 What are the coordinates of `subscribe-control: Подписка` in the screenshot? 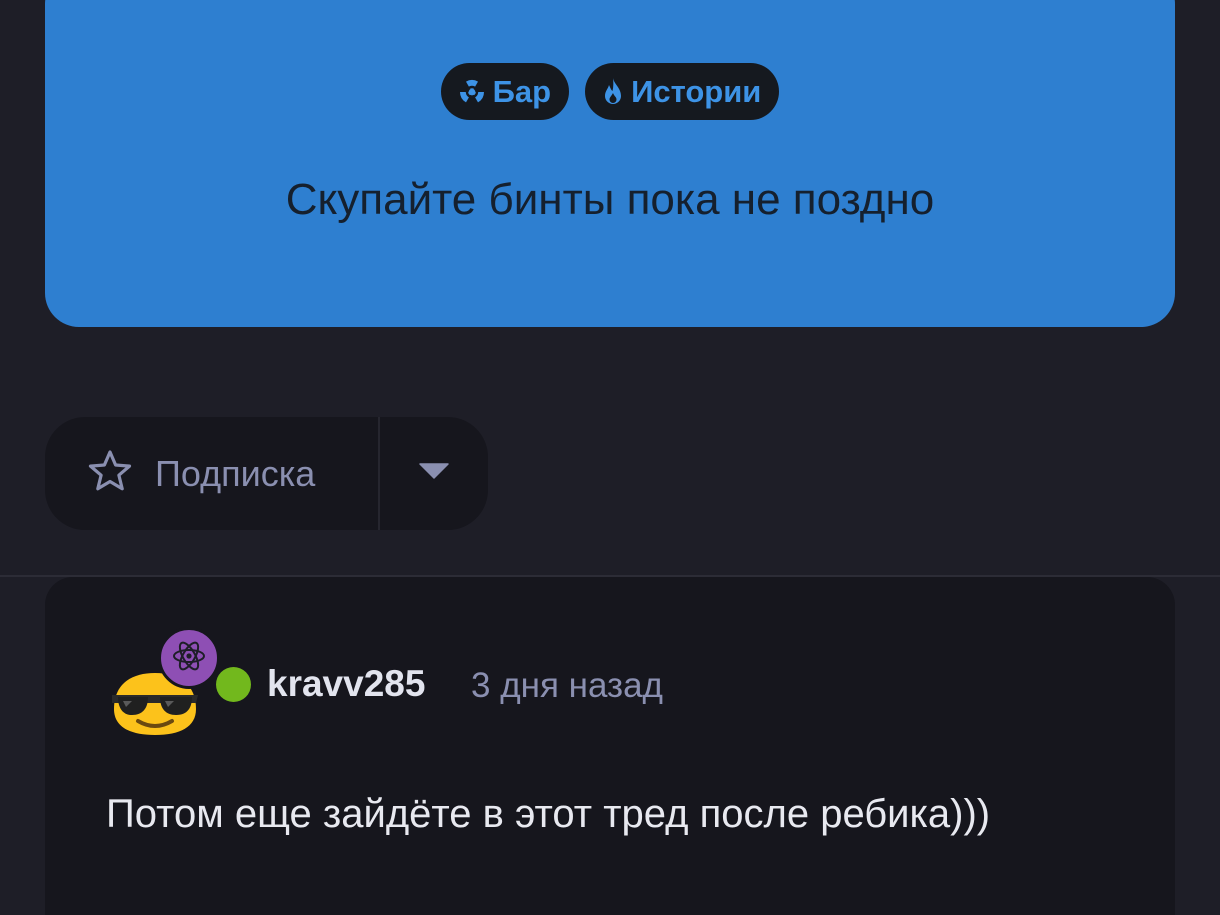 It's located at (266, 473).